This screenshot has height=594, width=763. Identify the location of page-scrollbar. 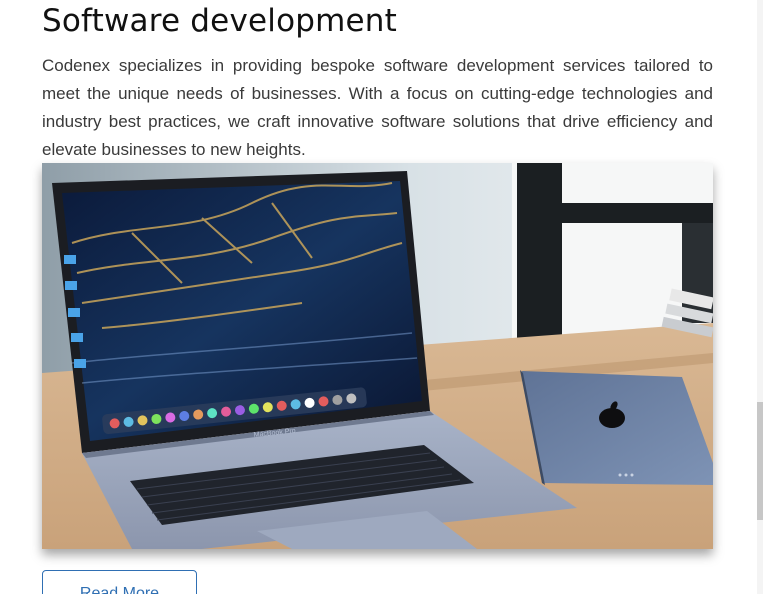
(760, 297).